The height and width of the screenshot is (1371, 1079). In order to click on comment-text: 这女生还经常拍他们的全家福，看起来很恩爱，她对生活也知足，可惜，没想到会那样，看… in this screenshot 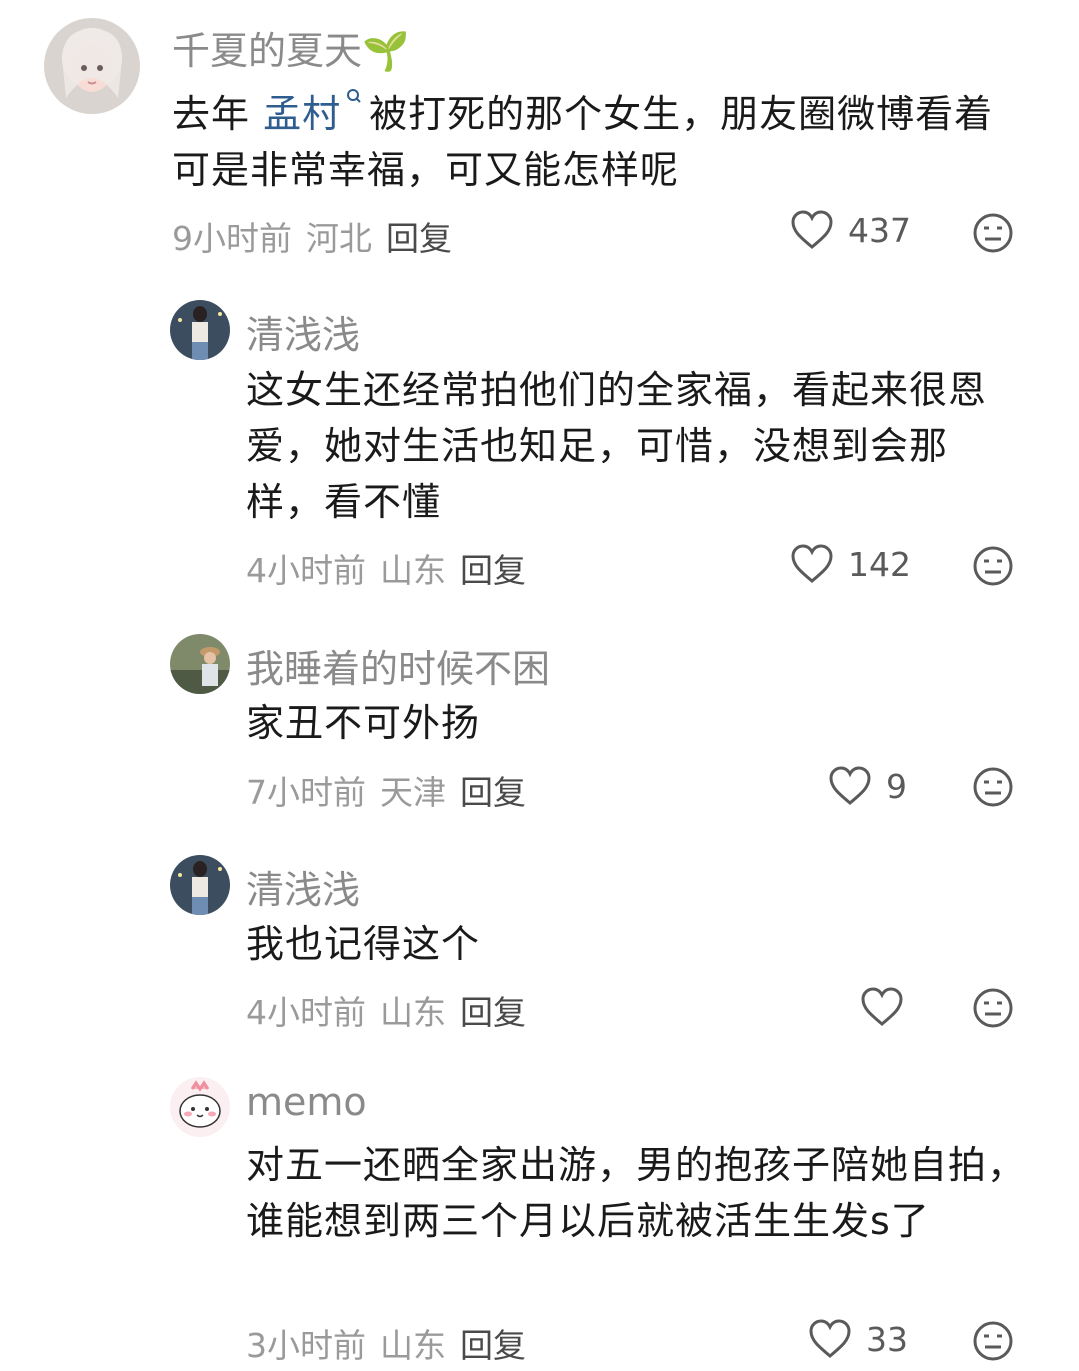, I will do `click(617, 446)`.